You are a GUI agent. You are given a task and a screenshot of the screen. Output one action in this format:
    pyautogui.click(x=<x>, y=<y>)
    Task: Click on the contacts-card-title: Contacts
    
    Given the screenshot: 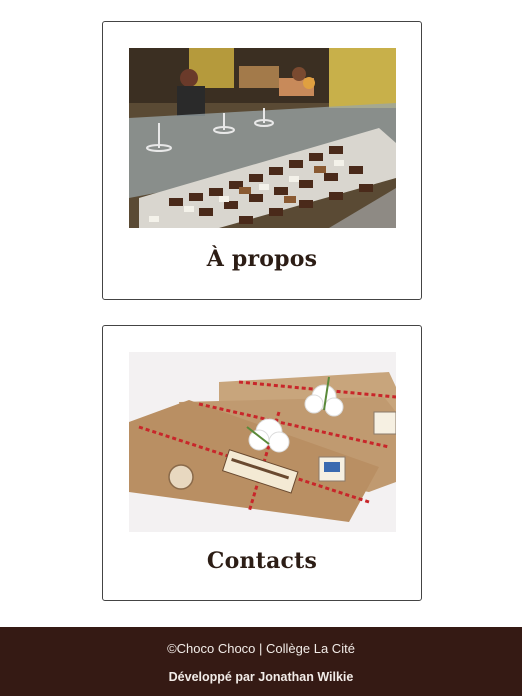 What is the action you would take?
    pyautogui.click(x=262, y=561)
    